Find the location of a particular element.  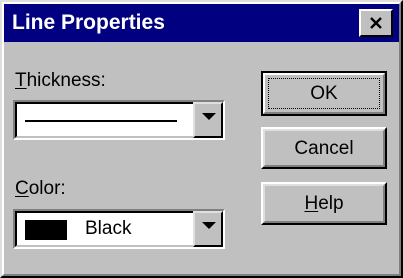

close-icon is located at coordinates (376, 23).